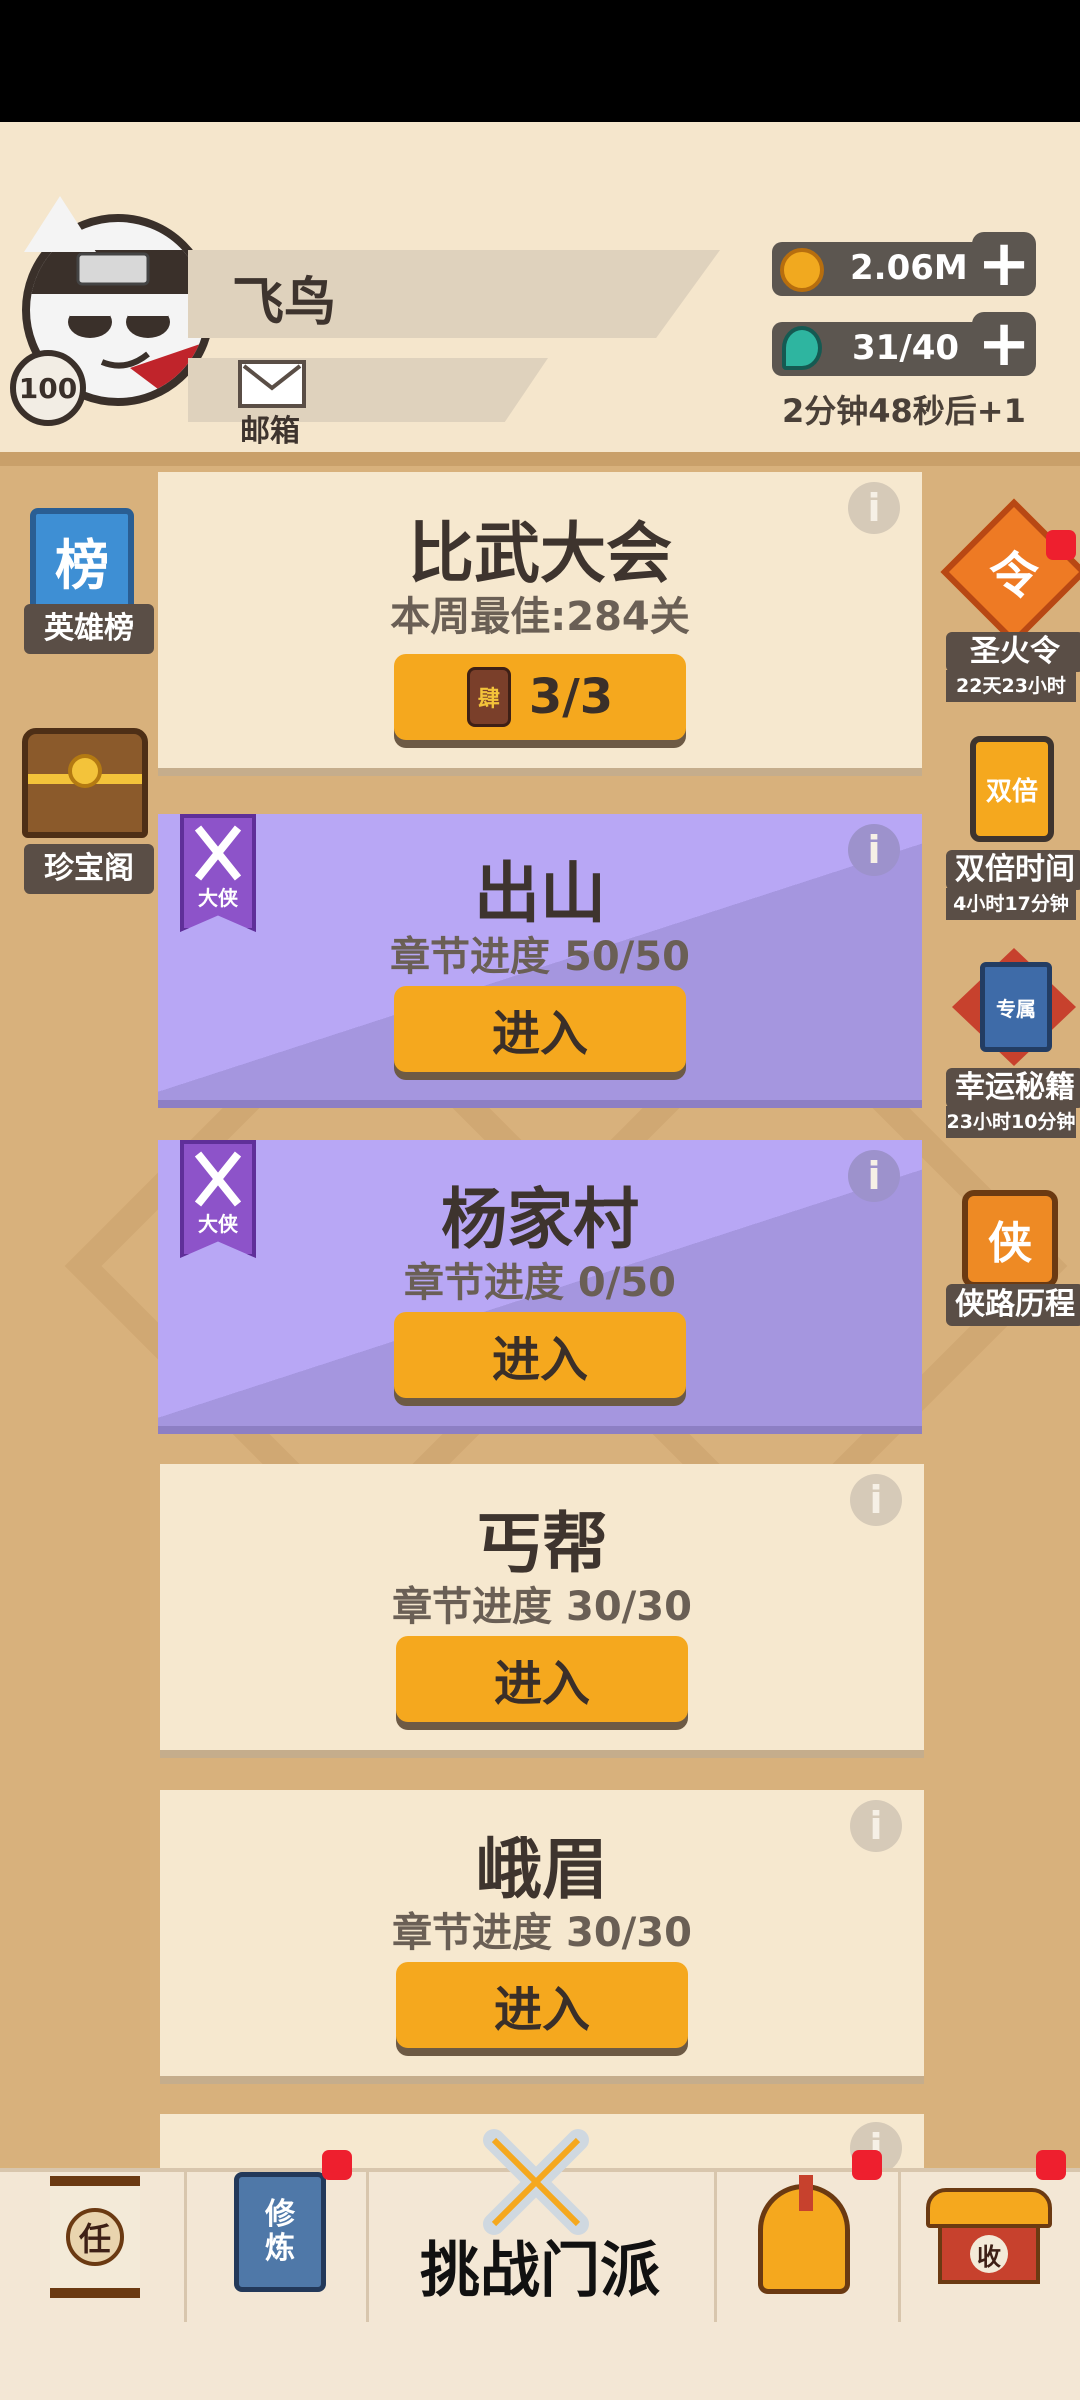  Describe the element at coordinates (1012, 789) in the screenshot. I see `double-time-icon: 双倍` at that location.